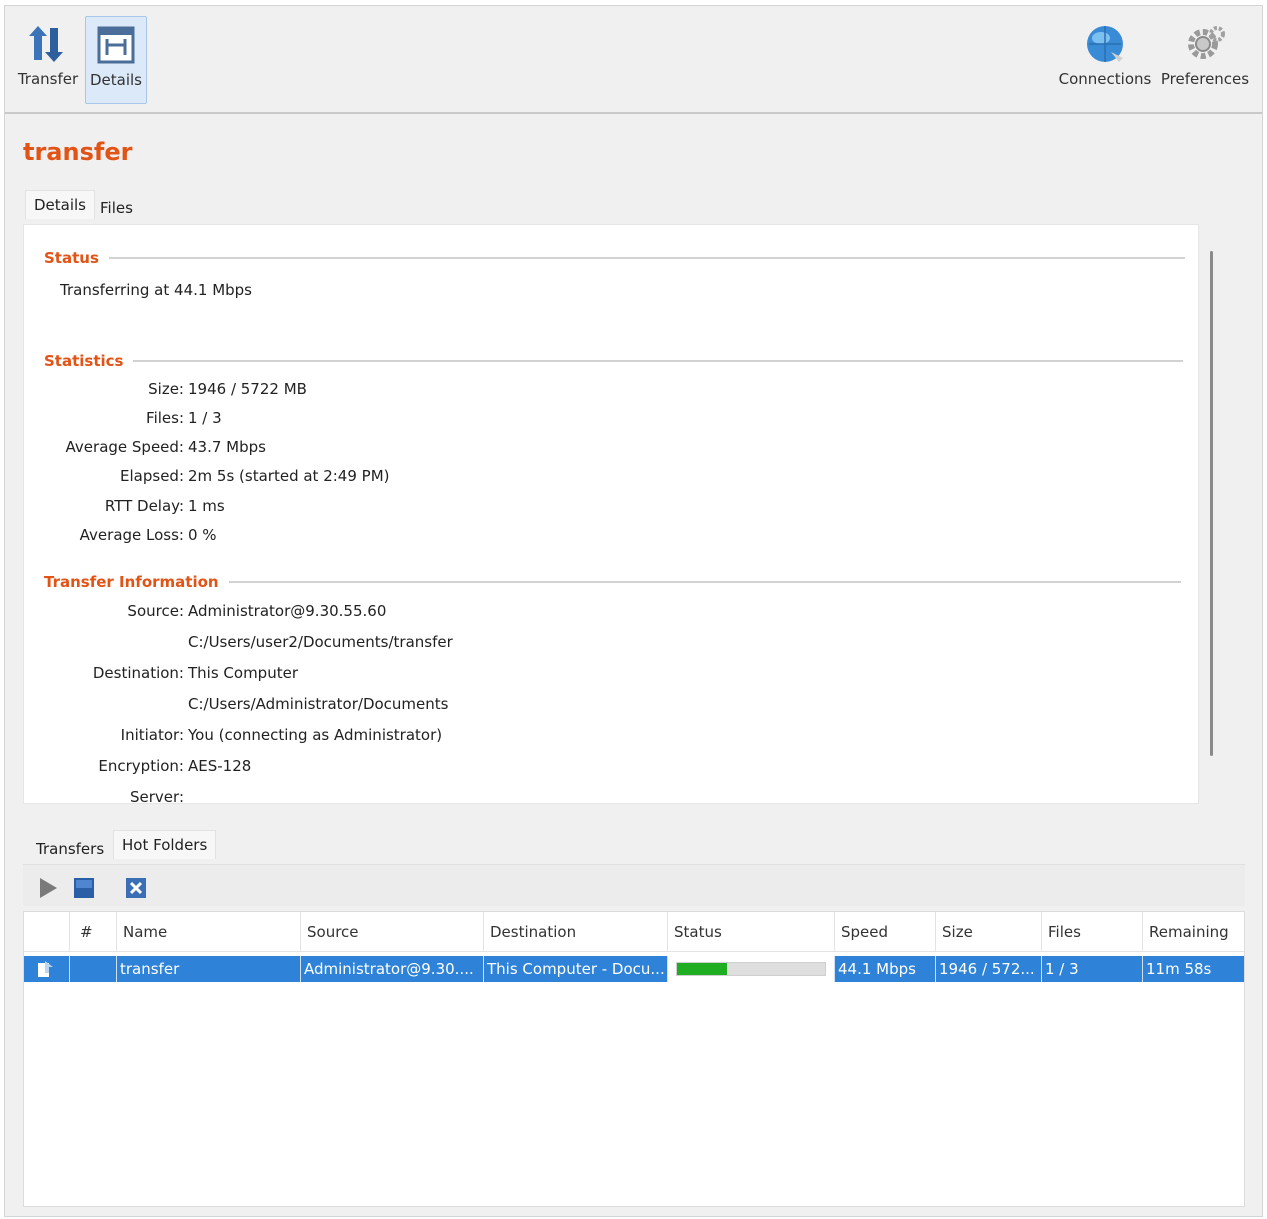 The image size is (1267, 1219). I want to click on tab-hot-folders: Hot Folders, so click(165, 844).